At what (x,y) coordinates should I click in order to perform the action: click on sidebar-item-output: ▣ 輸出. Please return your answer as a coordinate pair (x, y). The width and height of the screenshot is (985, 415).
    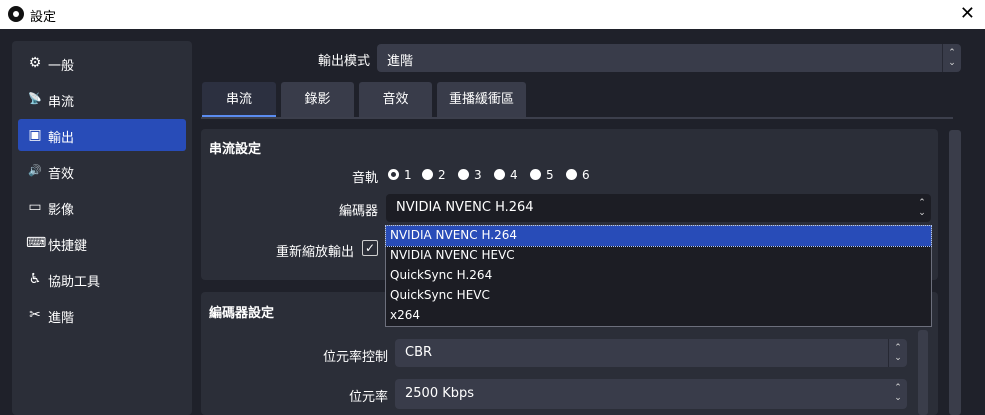
    Looking at the image, I should click on (102, 135).